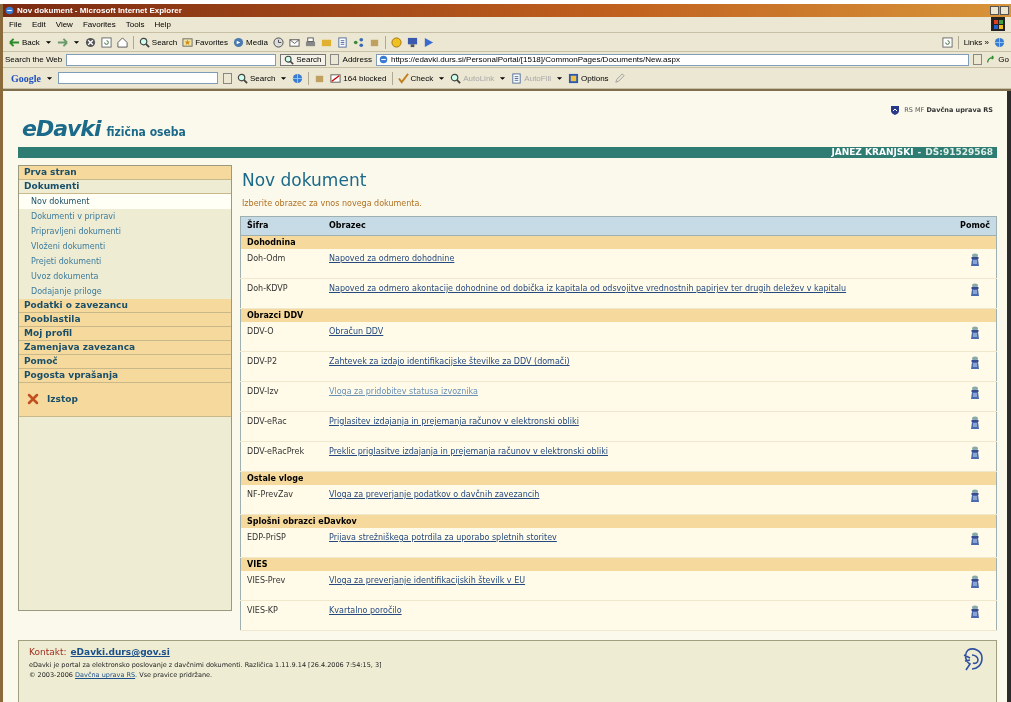 The image size is (1011, 702). I want to click on address-field: https://edavki.durs.si/PersonalPortal/[1518]/CommonPages/Documents/New.aspx, so click(672, 59).